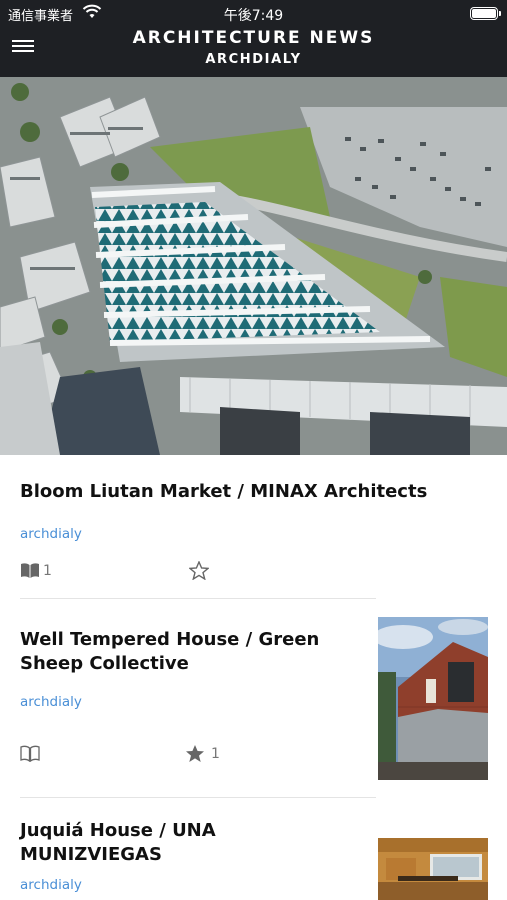 The width and height of the screenshot is (507, 900). Describe the element at coordinates (104, 663) in the screenshot. I see `article-title-line: Sheep Collective` at that location.